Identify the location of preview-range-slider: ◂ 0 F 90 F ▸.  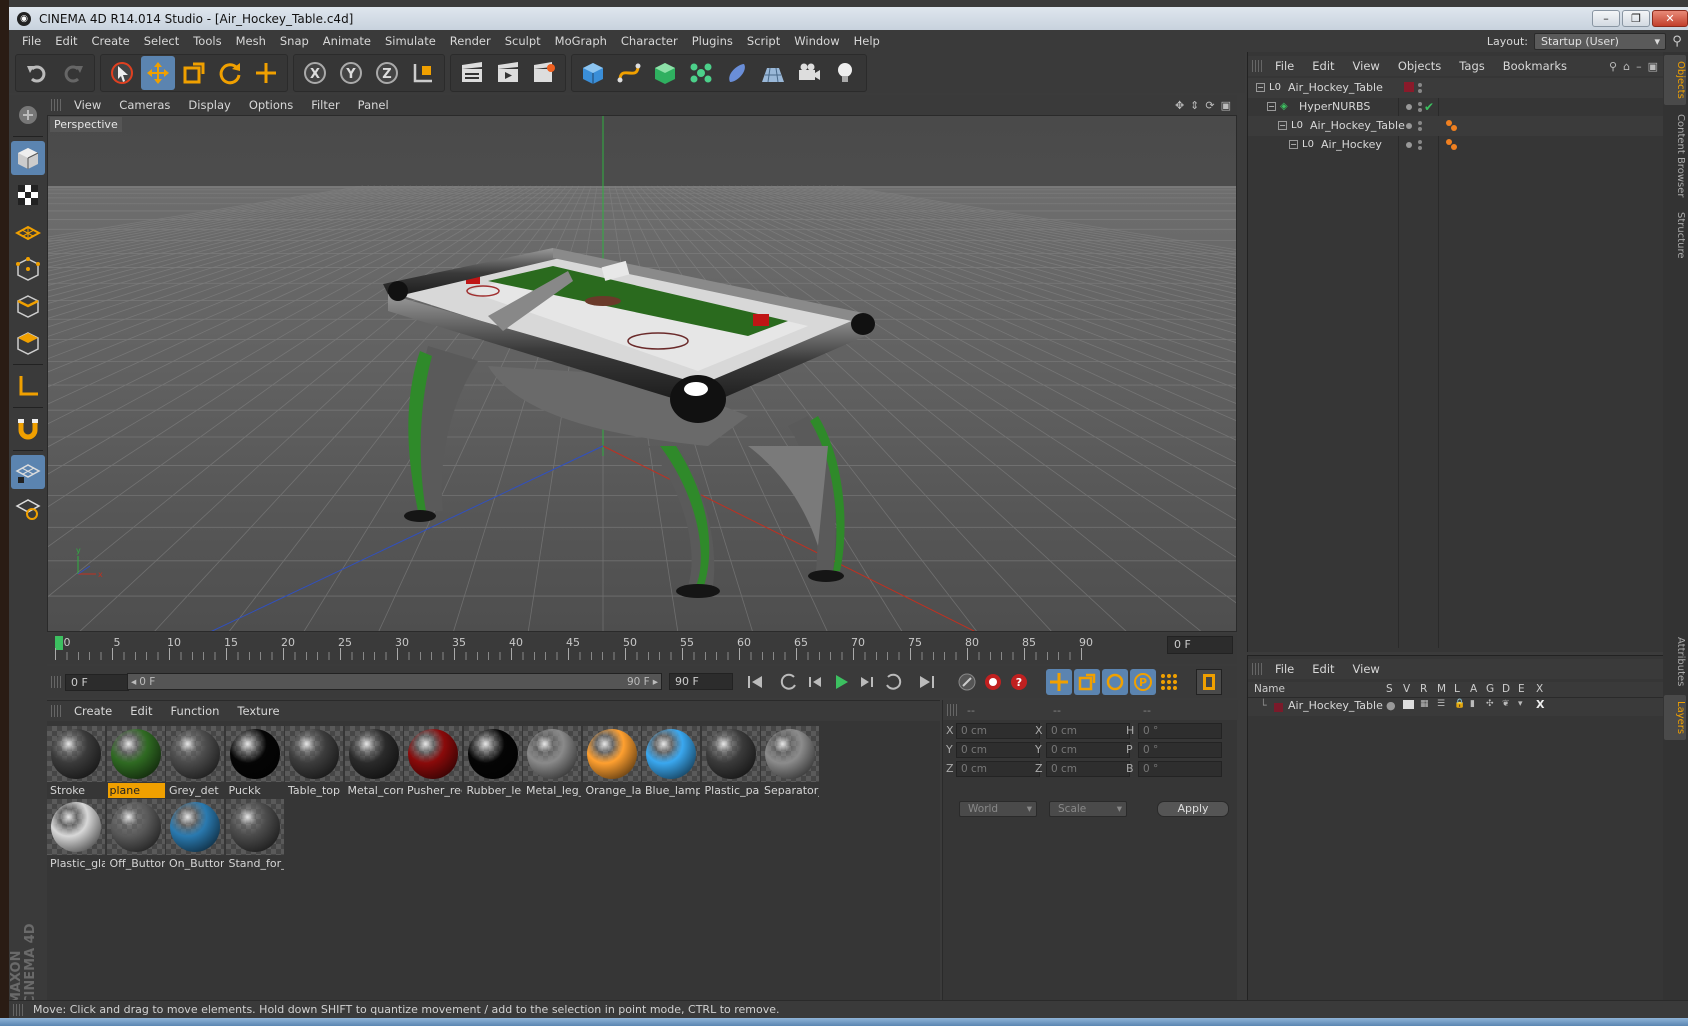
(394, 681).